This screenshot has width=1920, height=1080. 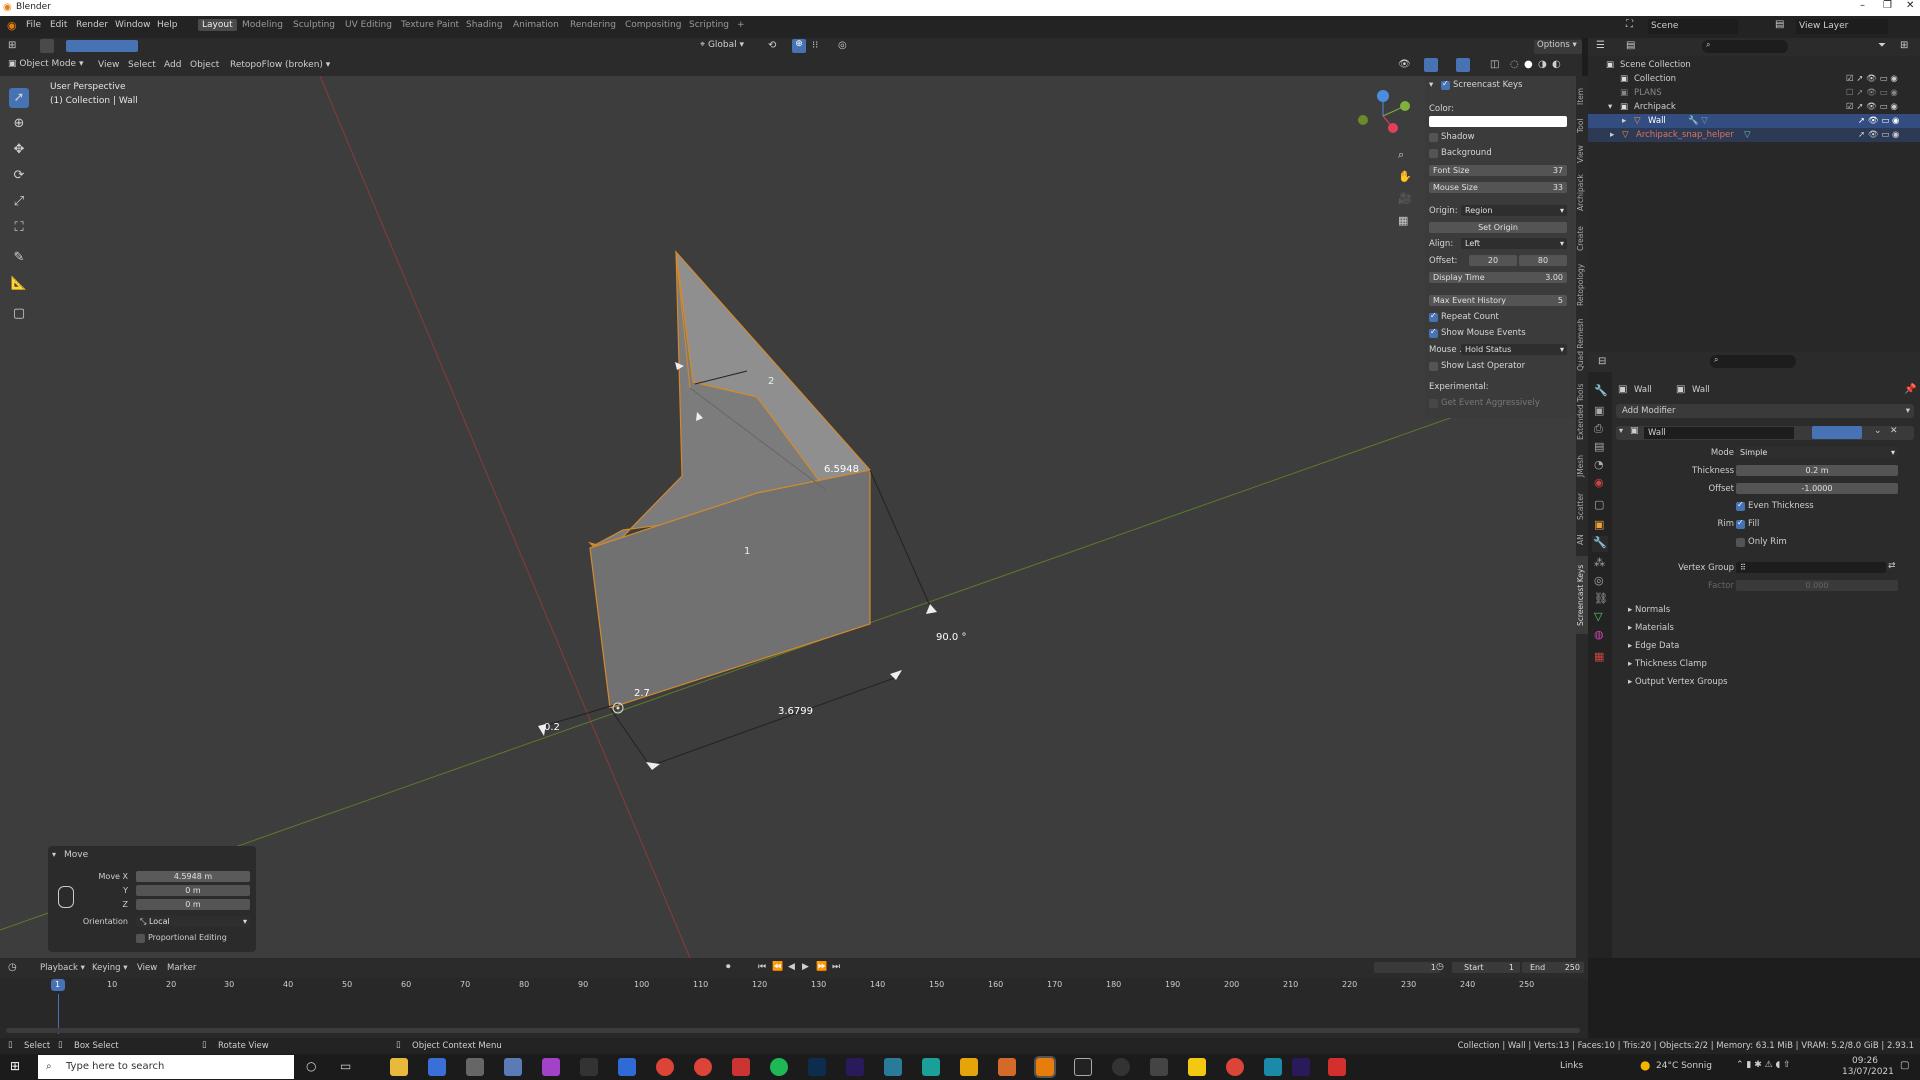 What do you see at coordinates (140, 938) in the screenshot?
I see `proportional-editing-checkbox` at bounding box center [140, 938].